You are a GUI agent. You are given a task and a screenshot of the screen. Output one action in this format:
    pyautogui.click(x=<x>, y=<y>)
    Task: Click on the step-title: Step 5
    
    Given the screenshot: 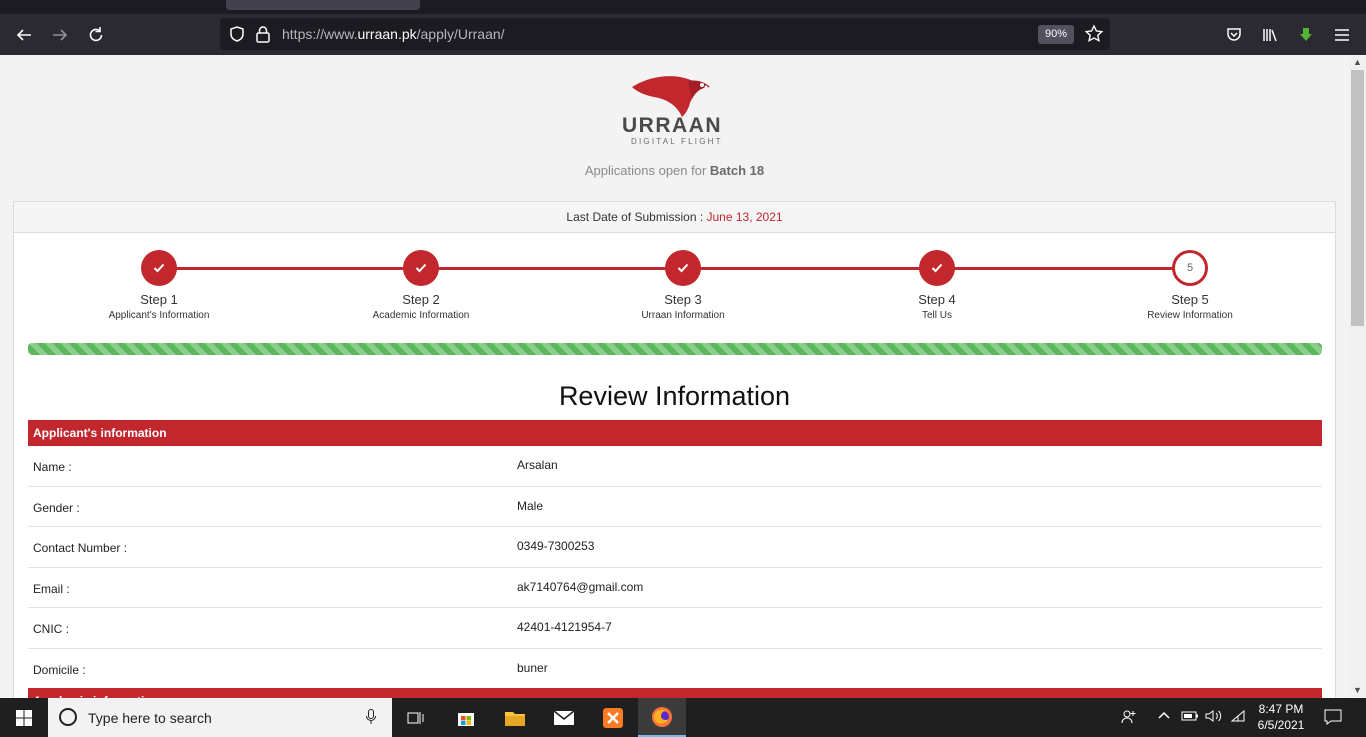 What is the action you would take?
    pyautogui.click(x=1190, y=299)
    